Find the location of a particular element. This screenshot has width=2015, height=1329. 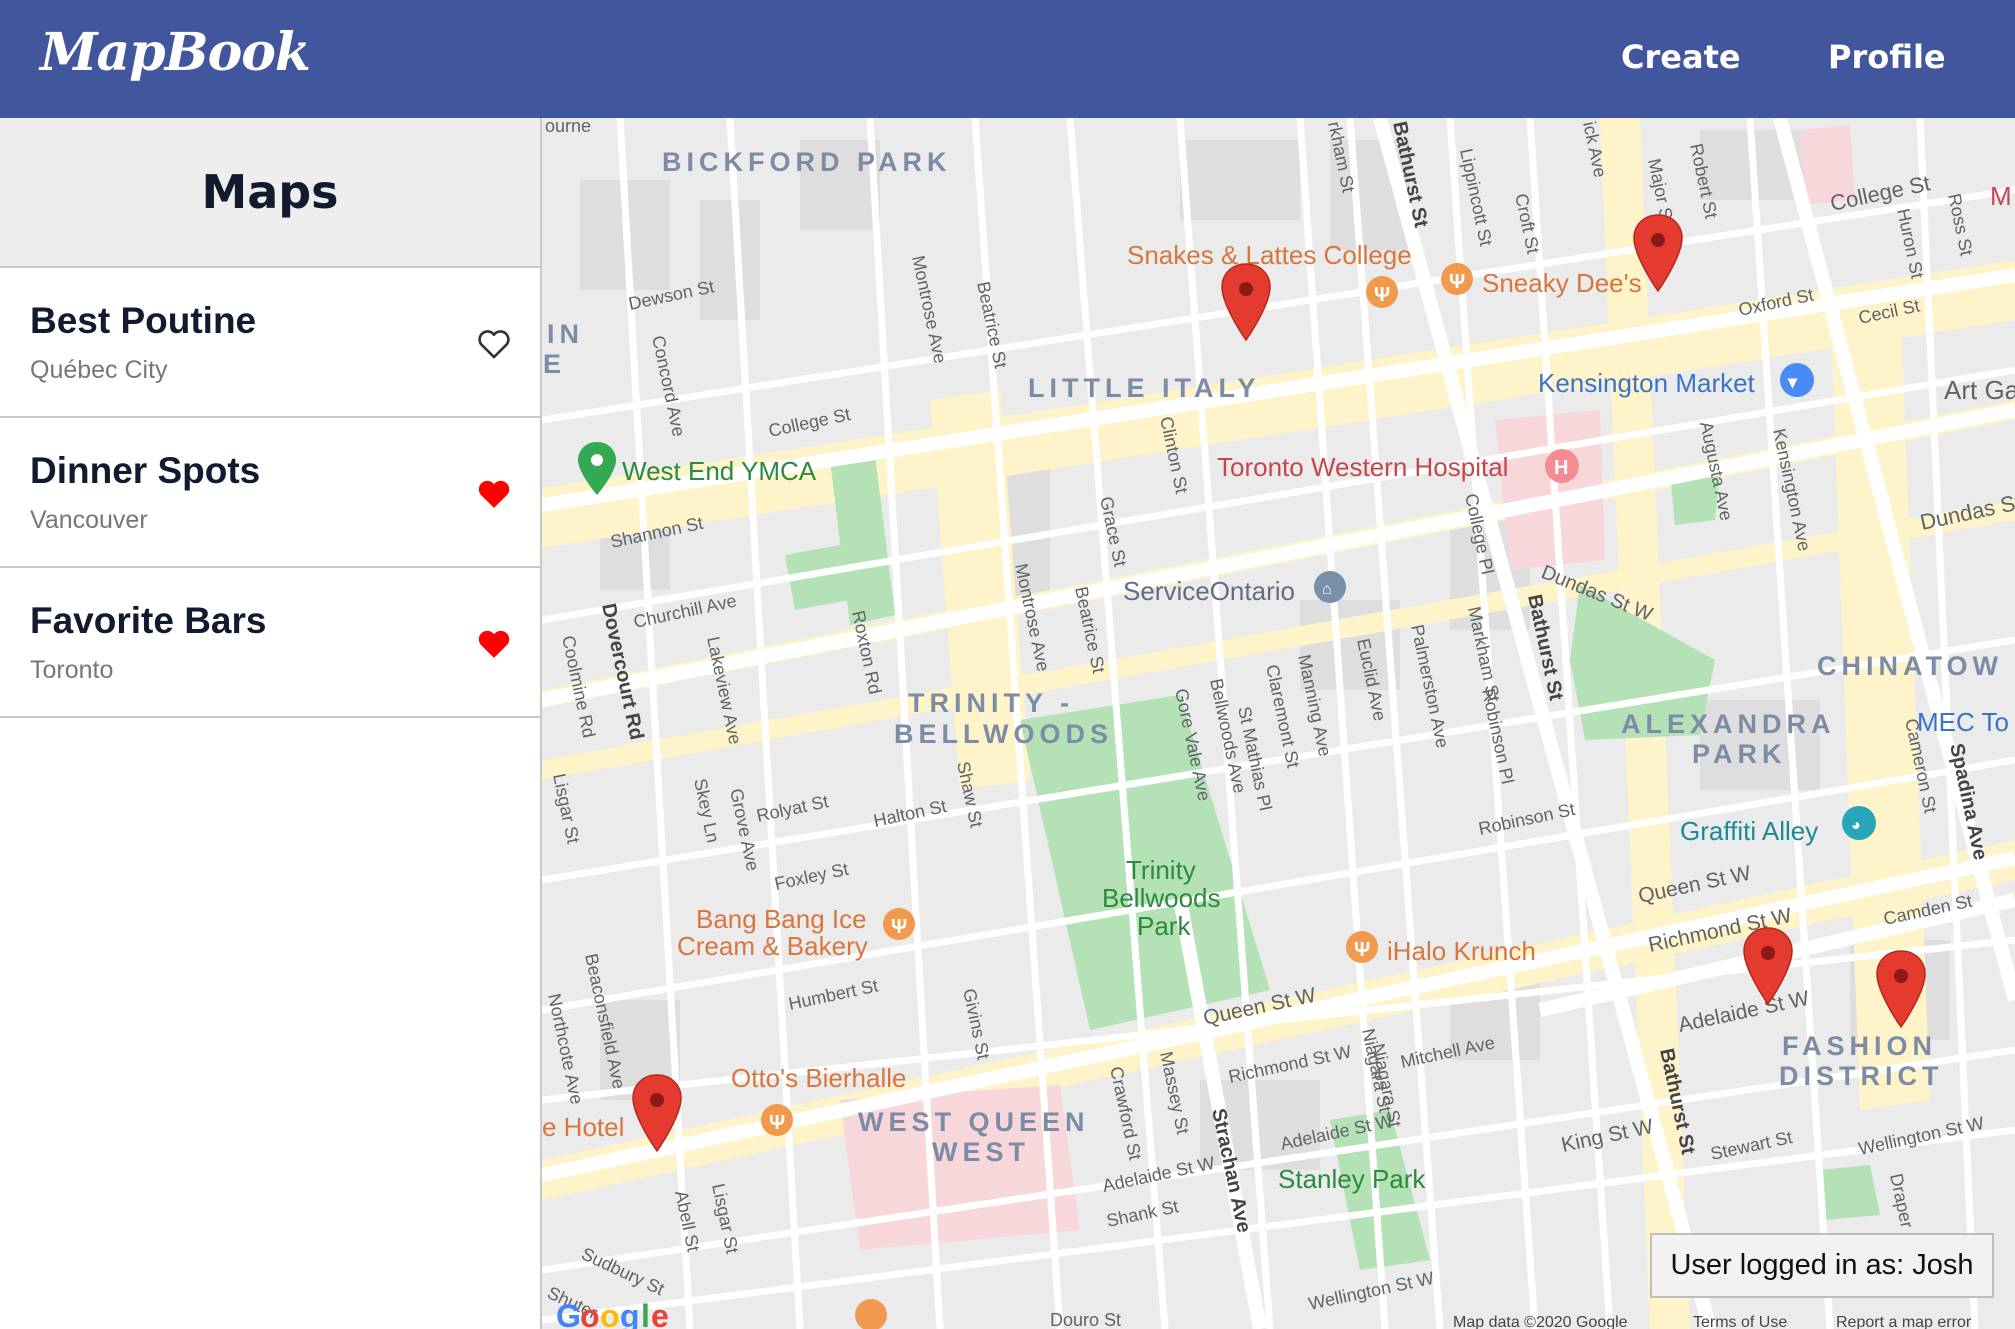

poi-label: Kensington Market is located at coordinates (1647, 383).